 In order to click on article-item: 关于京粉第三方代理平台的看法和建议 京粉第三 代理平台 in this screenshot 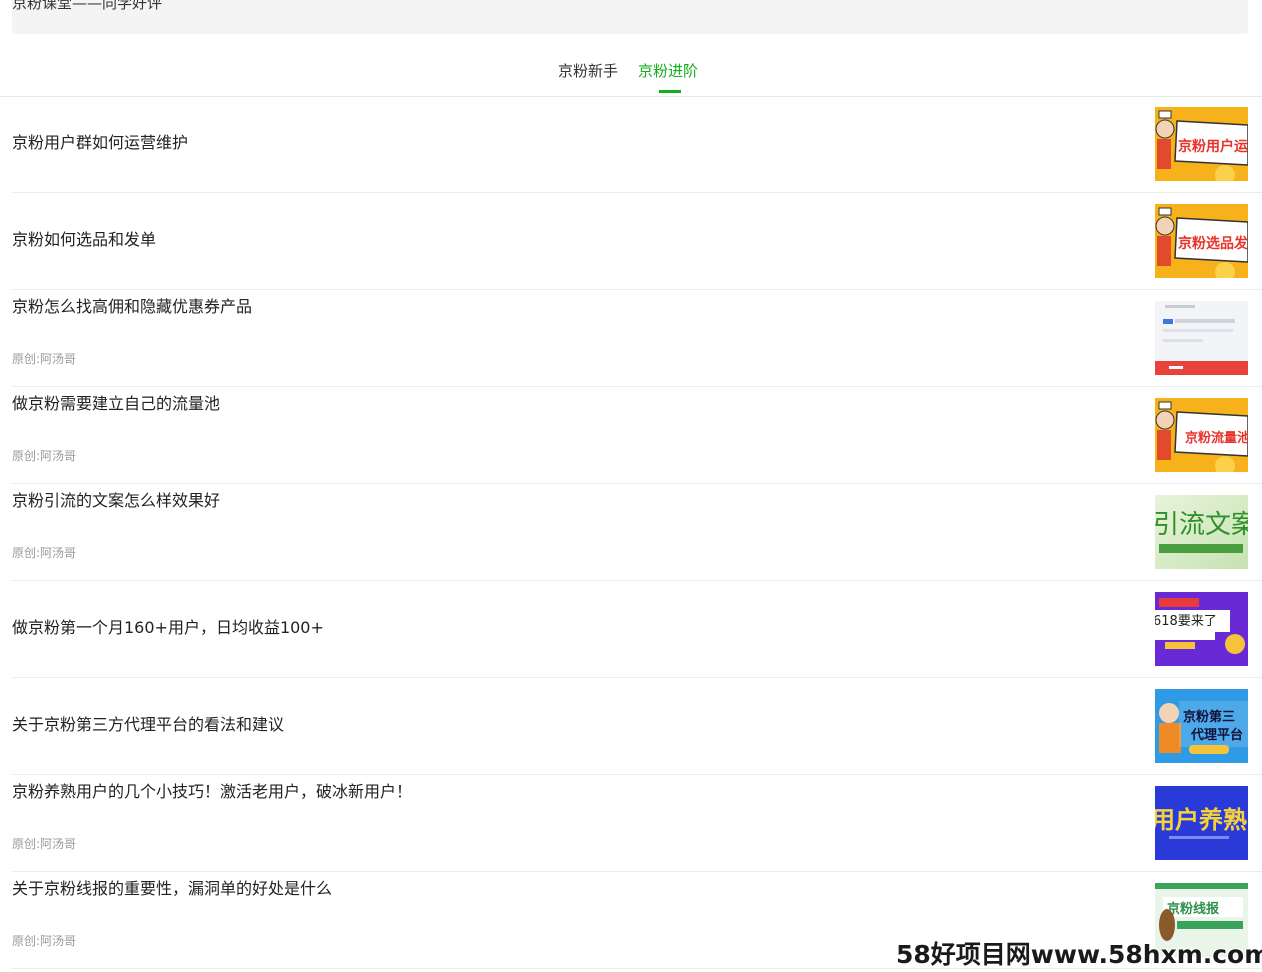, I will do `click(631, 726)`.